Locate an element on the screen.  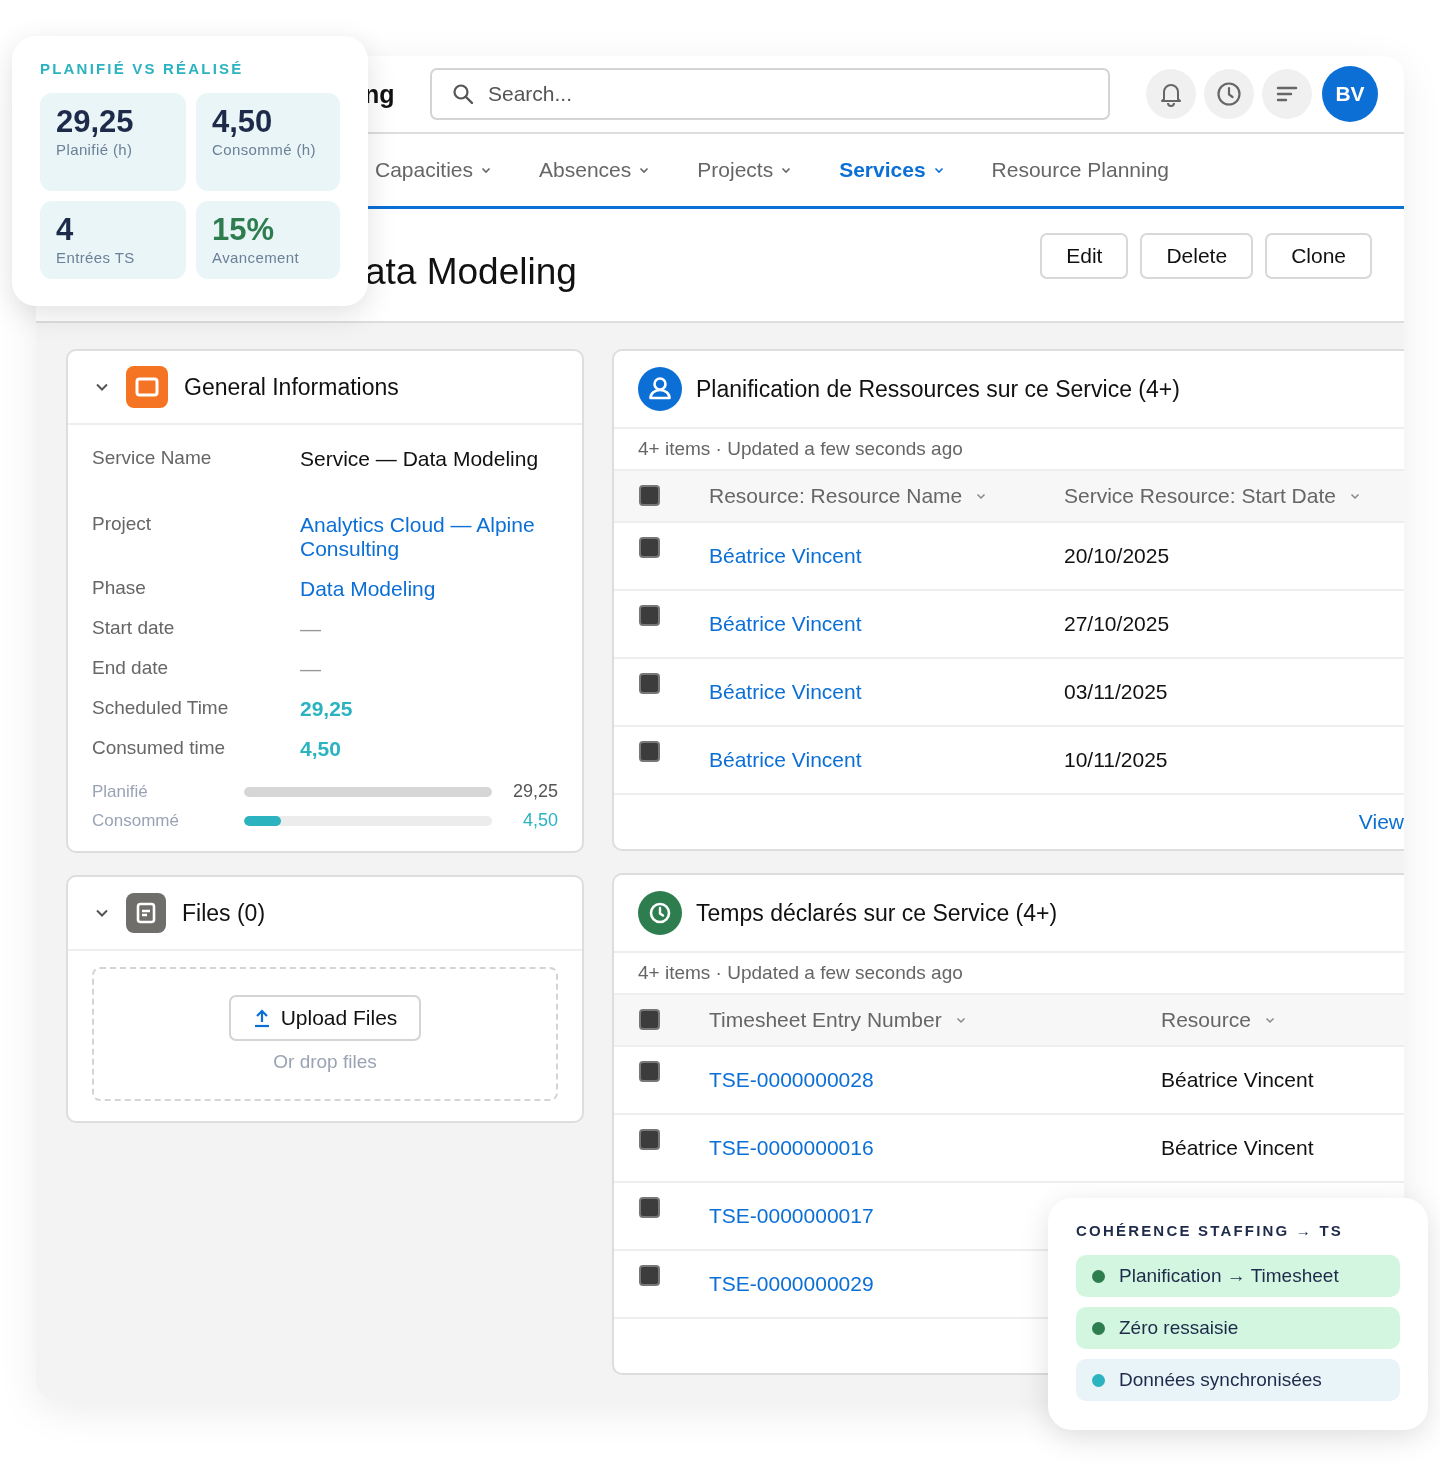
action-button: Clone is located at coordinates (1318, 256).